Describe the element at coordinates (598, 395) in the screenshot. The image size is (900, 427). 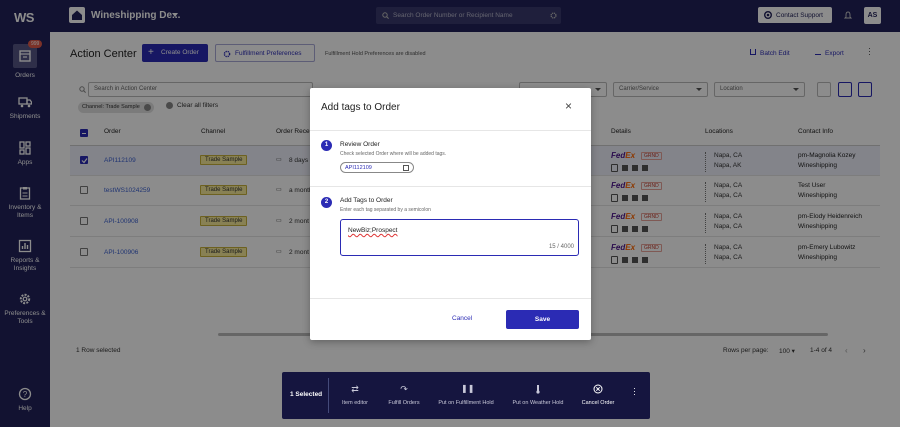
I see `cancel-order-button: Cancel Order` at that location.